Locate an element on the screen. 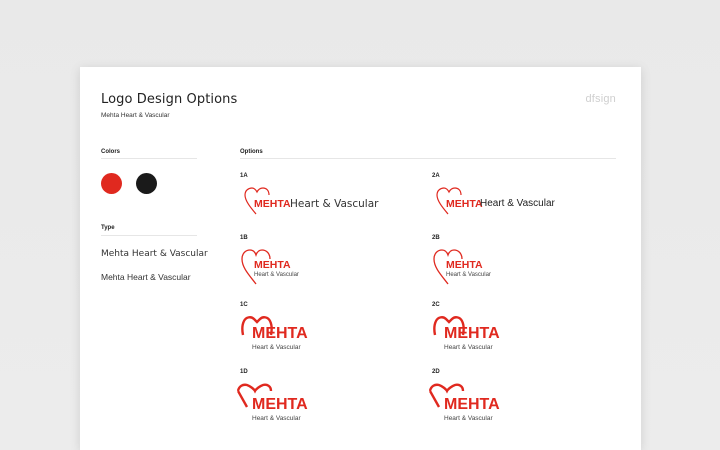 The height and width of the screenshot is (450, 720). colors-divider is located at coordinates (149, 158).